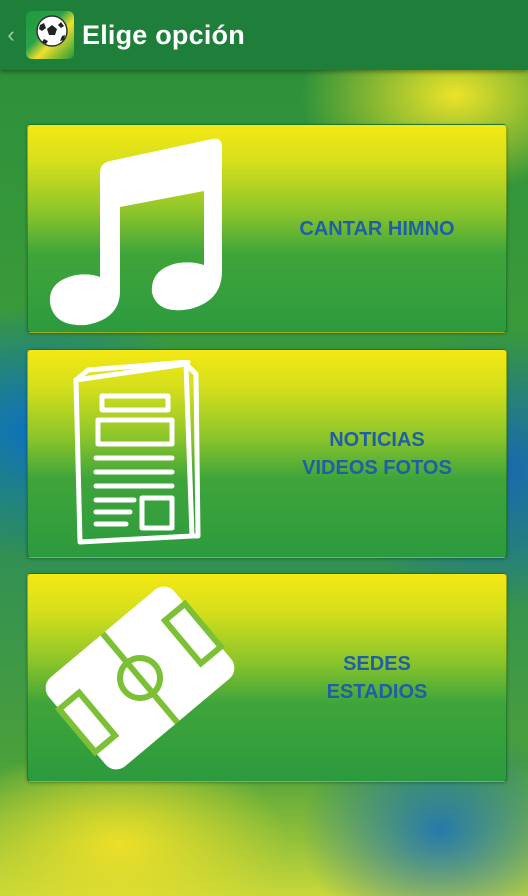  Describe the element at coordinates (137, 452) in the screenshot. I see `newspaper-icon` at that location.